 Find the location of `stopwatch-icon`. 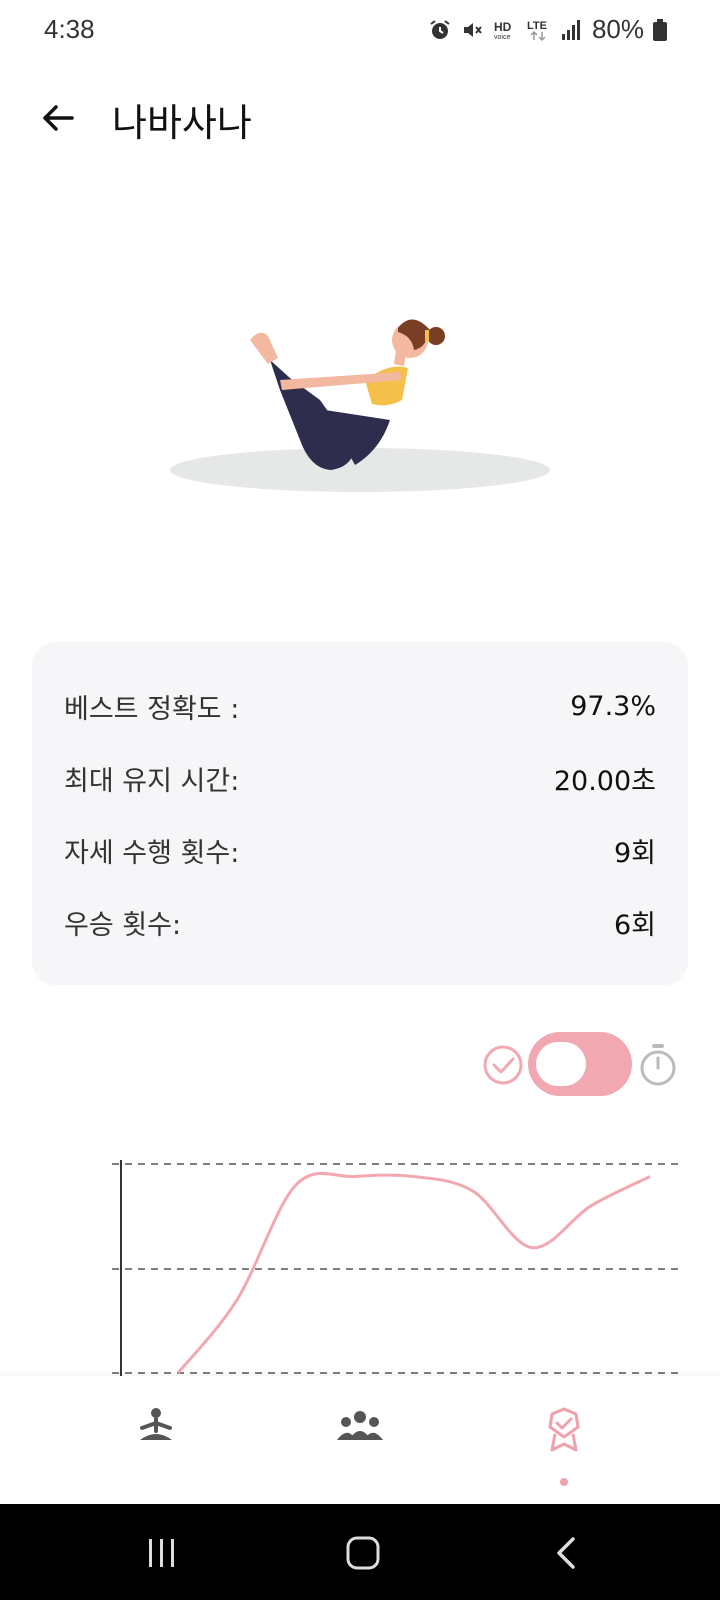

stopwatch-icon is located at coordinates (658, 1065).